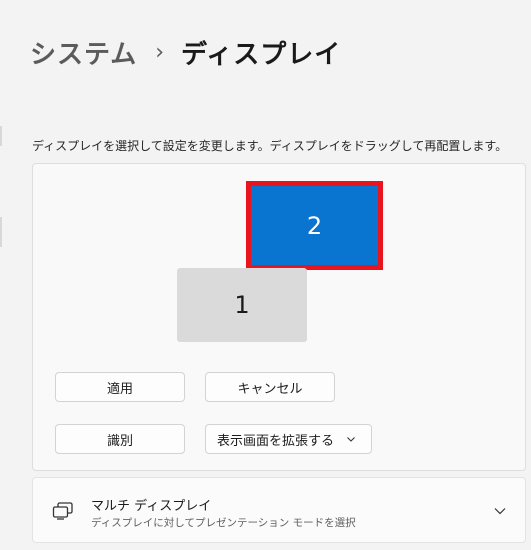 The width and height of the screenshot is (531, 550). I want to click on multi-display-title: マルチ ディスプレイ, so click(151, 506).